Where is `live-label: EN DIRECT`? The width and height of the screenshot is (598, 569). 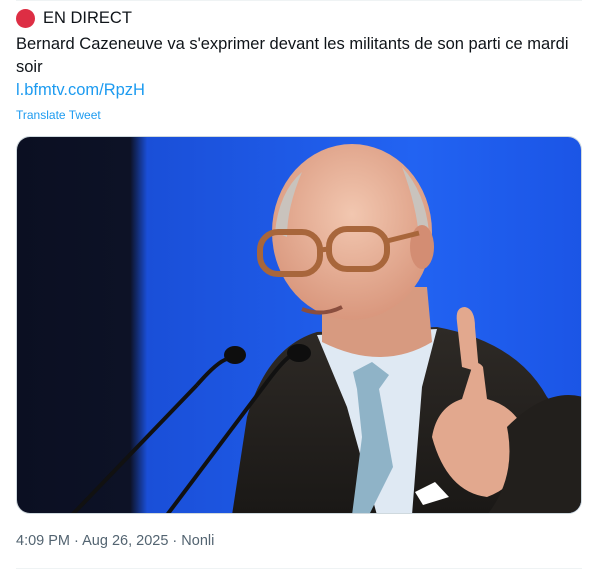 live-label: EN DIRECT is located at coordinates (87, 18).